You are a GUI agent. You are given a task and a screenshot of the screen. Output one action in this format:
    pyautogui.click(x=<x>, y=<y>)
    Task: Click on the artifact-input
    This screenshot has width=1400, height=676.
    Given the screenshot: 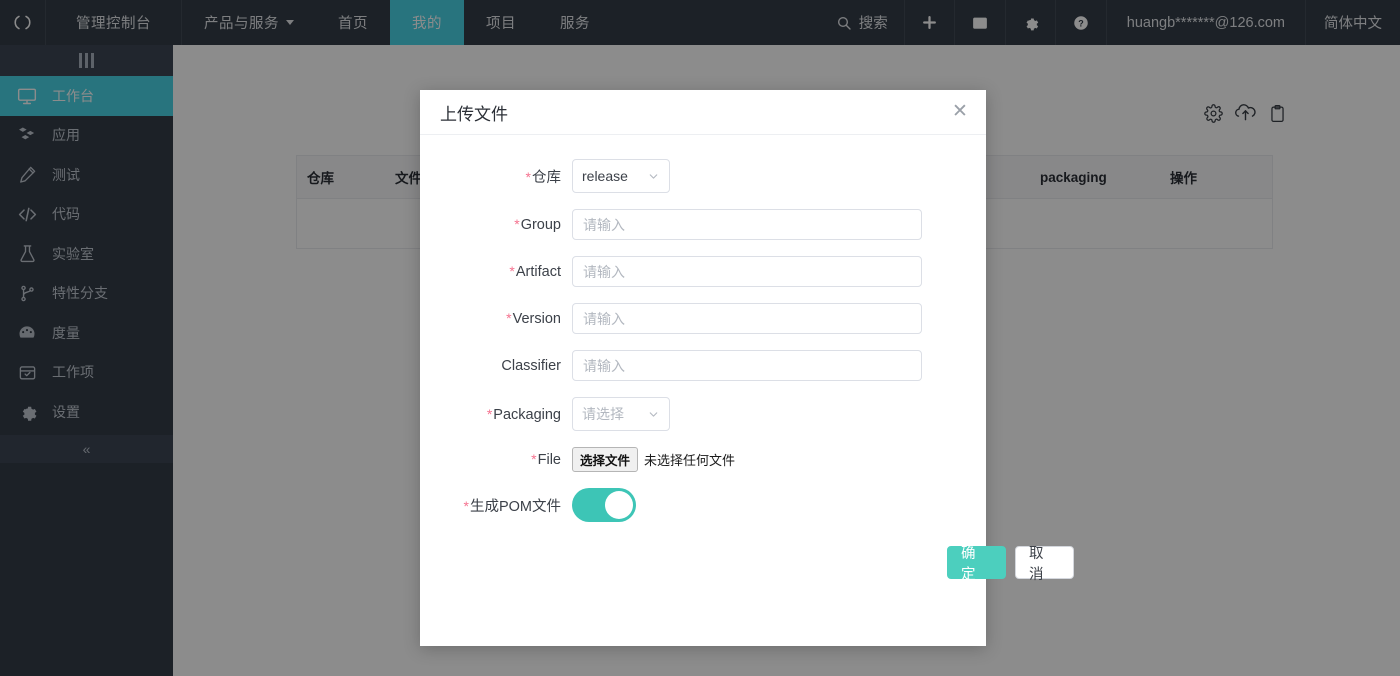 What is the action you would take?
    pyautogui.click(x=747, y=271)
    